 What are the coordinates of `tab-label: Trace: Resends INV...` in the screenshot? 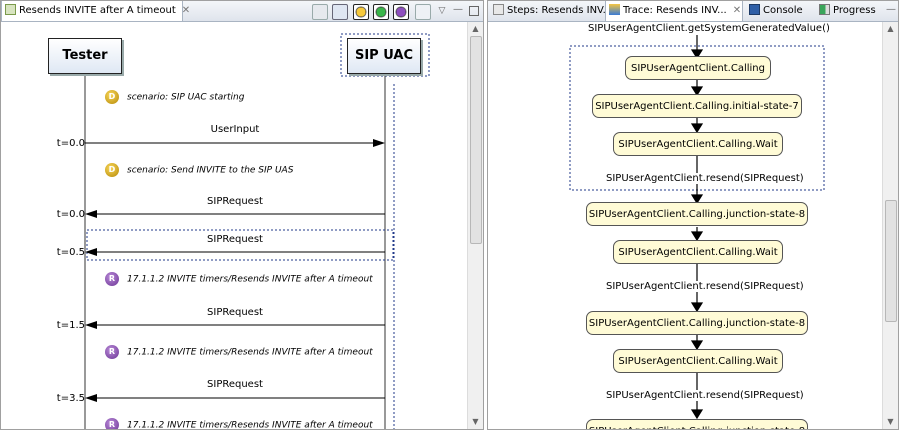 It's located at (675, 10).